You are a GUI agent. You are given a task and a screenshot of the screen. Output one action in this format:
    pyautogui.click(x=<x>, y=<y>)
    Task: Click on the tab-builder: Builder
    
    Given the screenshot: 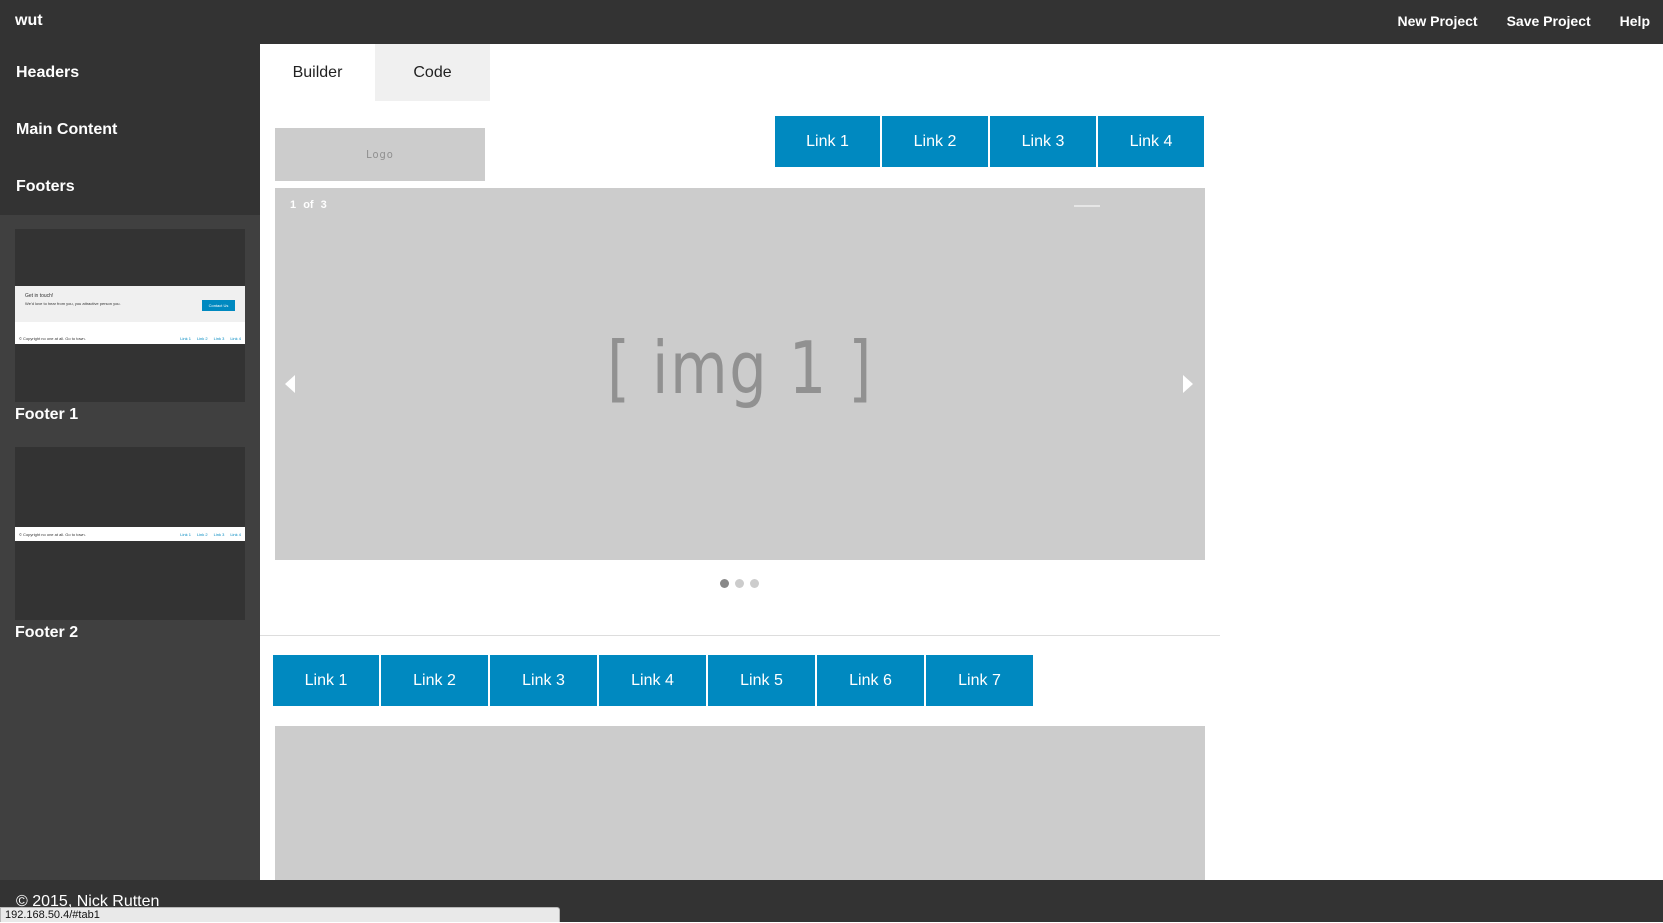 What is the action you would take?
    pyautogui.click(x=317, y=72)
    